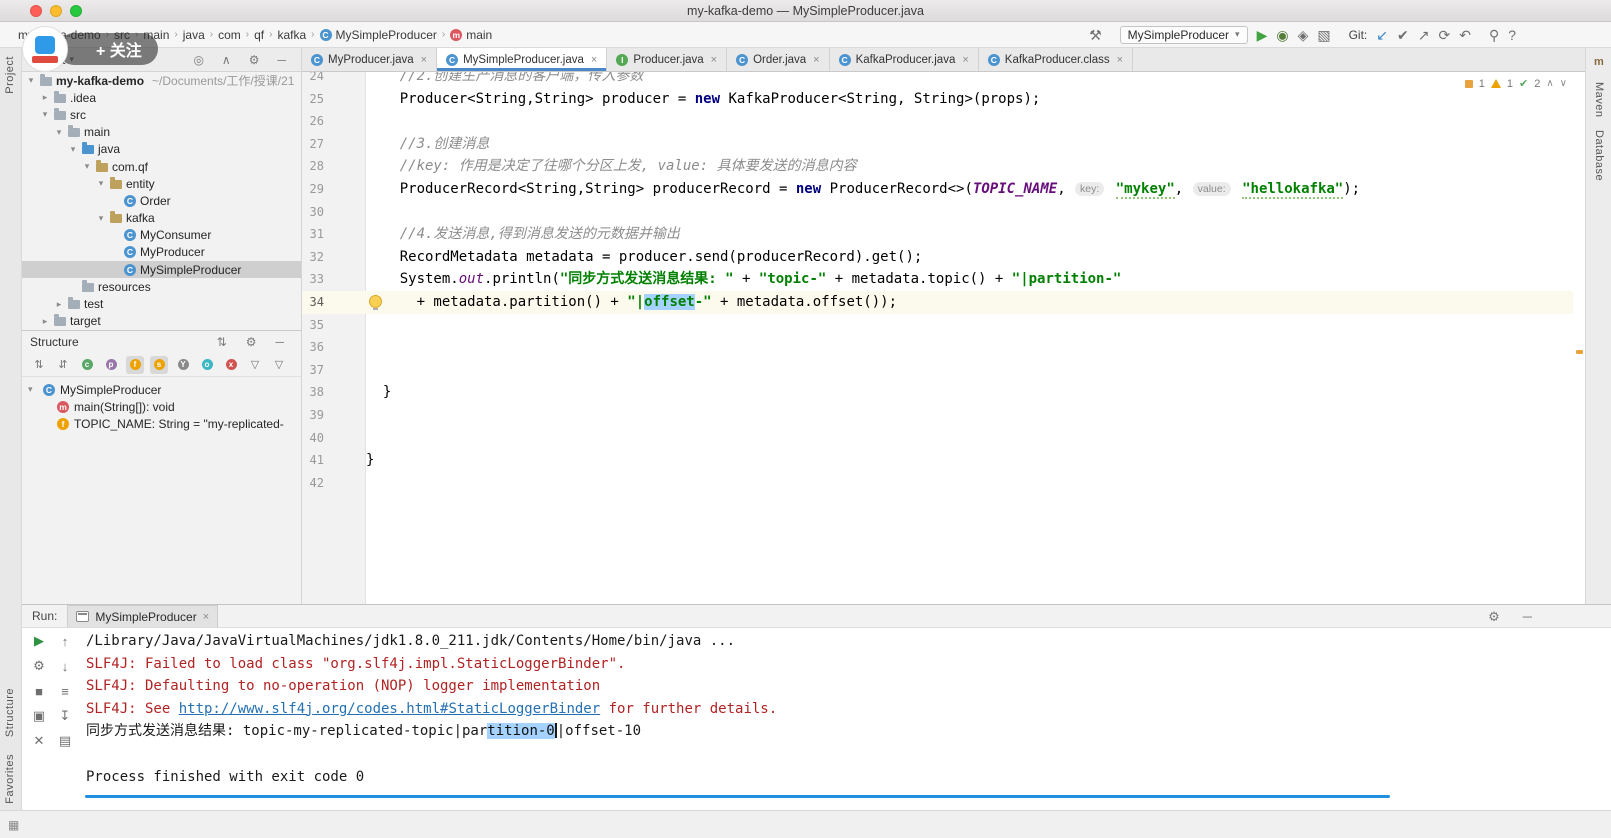  Describe the element at coordinates (198, 60) in the screenshot. I see `locate-file-icon: ◎` at that location.